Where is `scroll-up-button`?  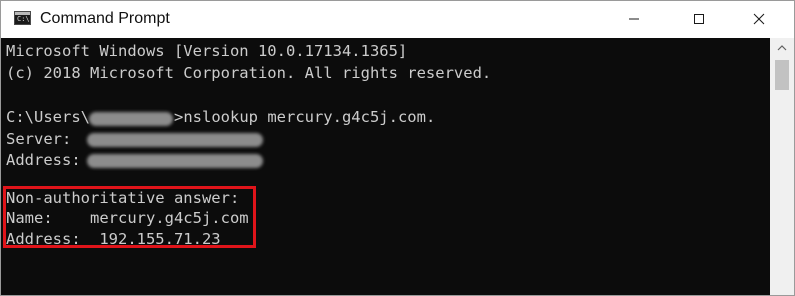
scroll-up-button is located at coordinates (782, 48).